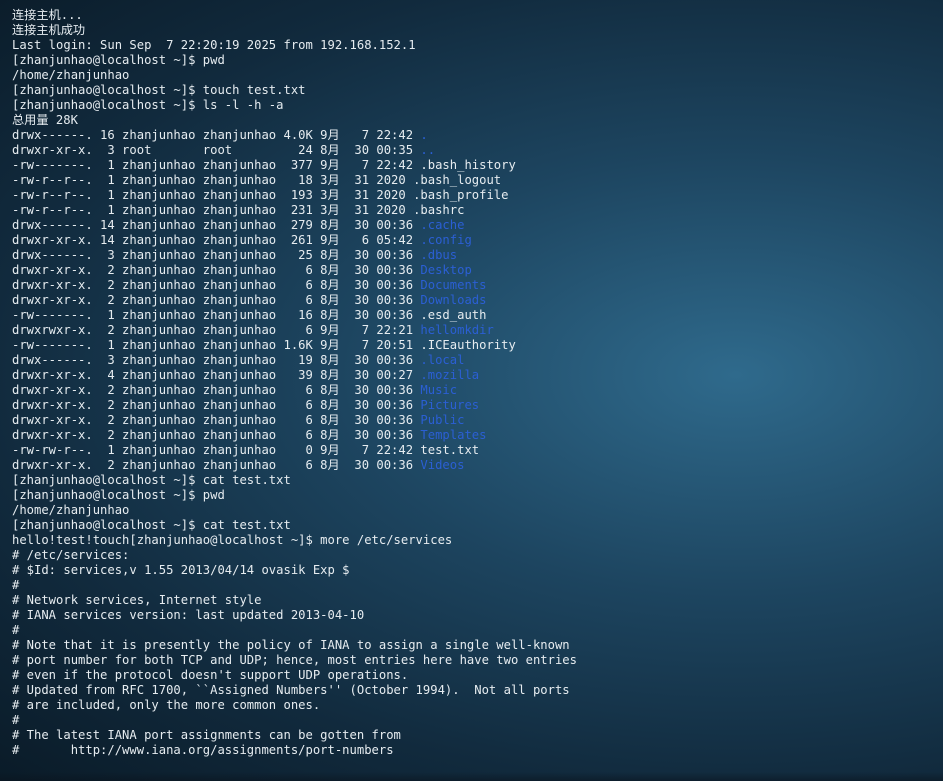  What do you see at coordinates (442, 420) in the screenshot?
I see `directory-name: Public` at bounding box center [442, 420].